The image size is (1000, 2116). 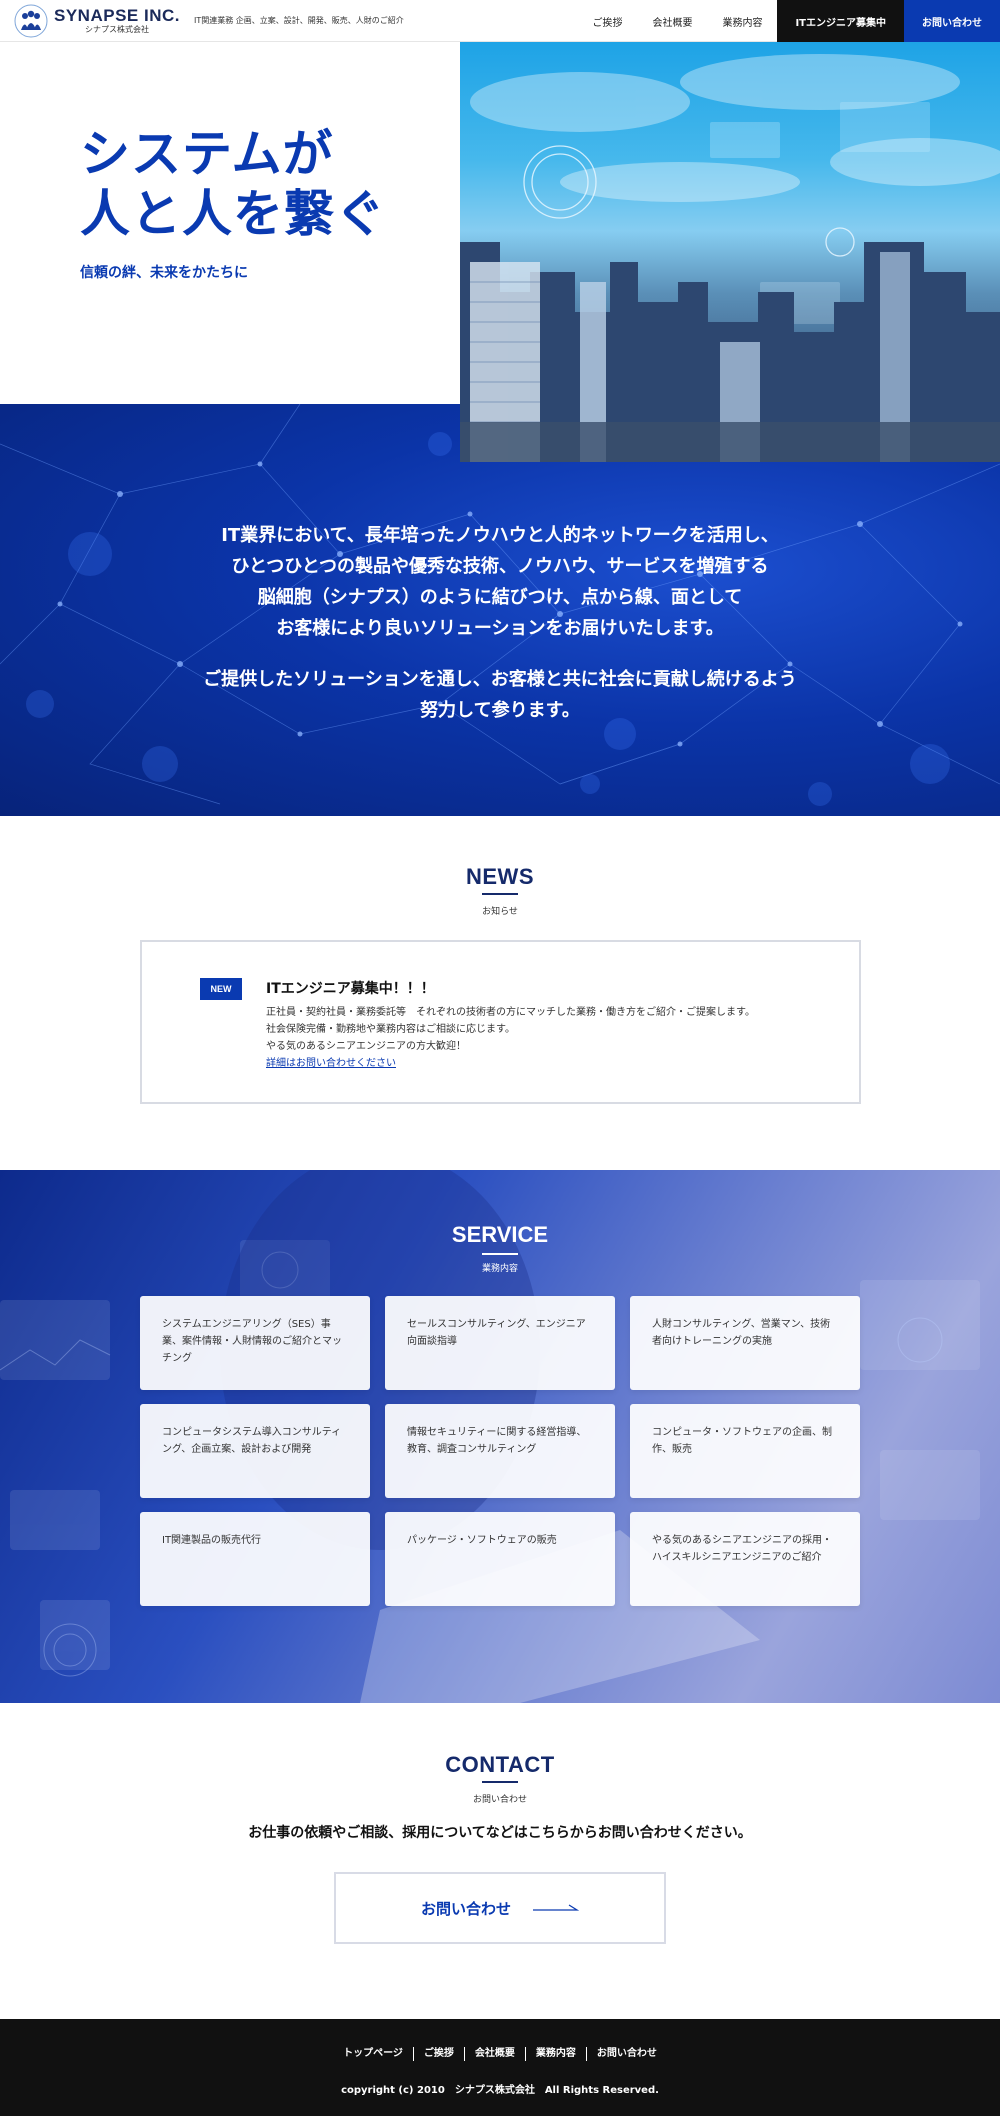 I want to click on service-card: IT関連製品の販売代行, so click(x=255, y=1559).